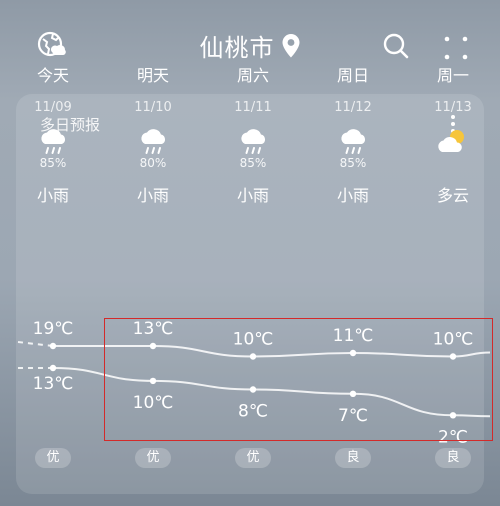 The width and height of the screenshot is (500, 506). I want to click on day-column-4: 周一 11/13 多云, so click(451, 136).